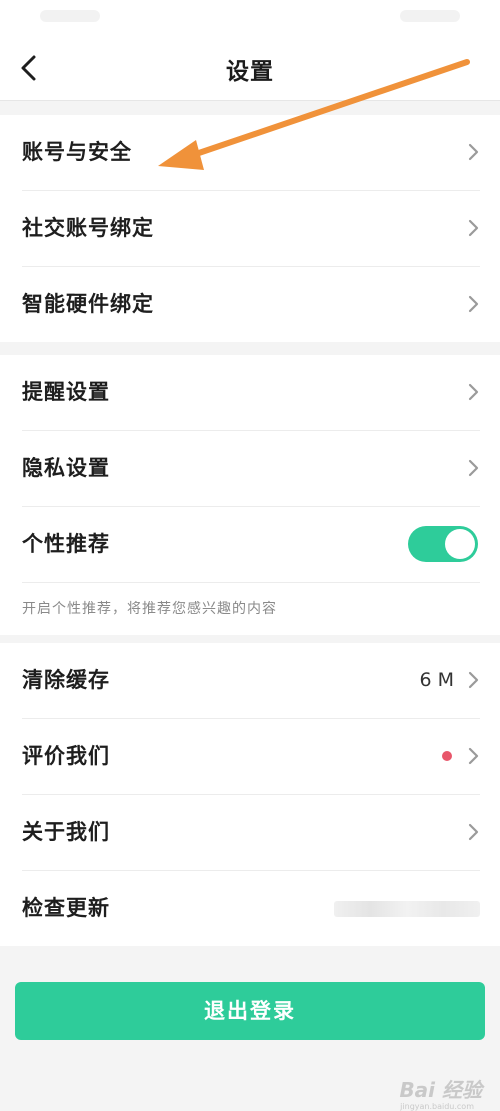 This screenshot has height=1111, width=500. What do you see at coordinates (437, 1106) in the screenshot?
I see `baidu-watermark-url: jingyan.baidu.com` at bounding box center [437, 1106].